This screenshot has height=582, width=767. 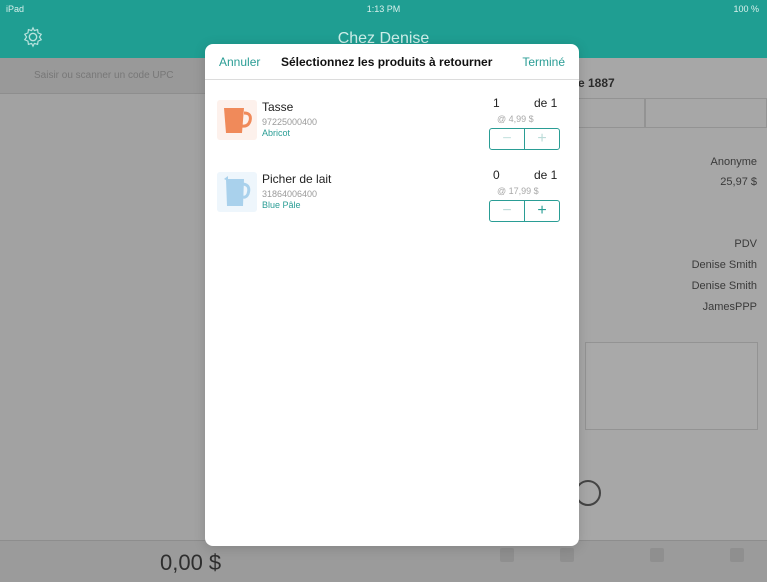 I want to click on cart-total: 0,00 $, so click(x=191, y=562).